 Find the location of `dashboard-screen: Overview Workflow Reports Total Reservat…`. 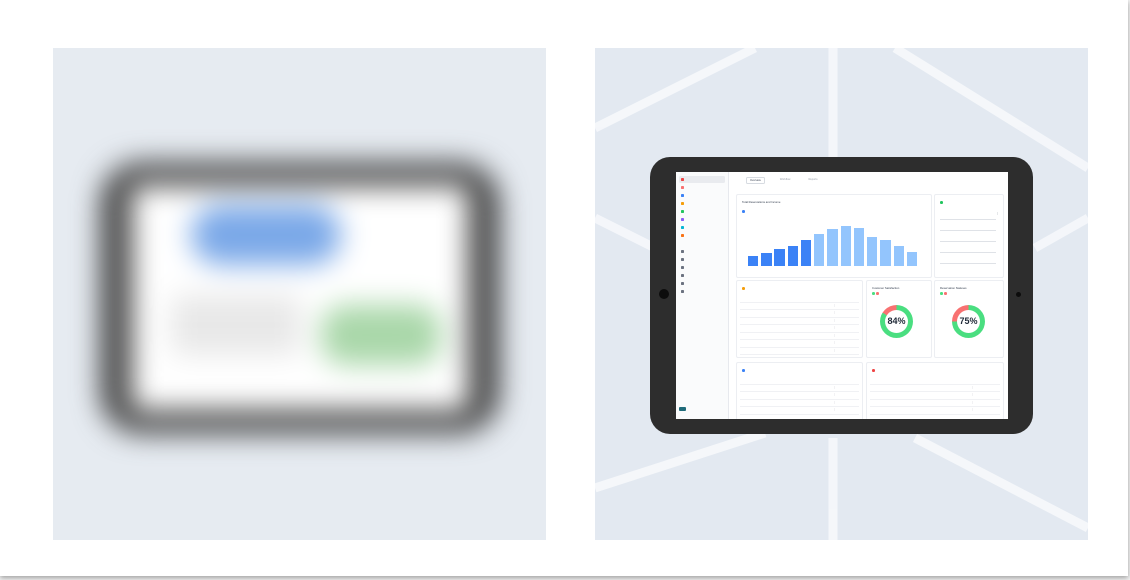

dashboard-screen: Overview Workflow Reports Total Reservat… is located at coordinates (842, 295).